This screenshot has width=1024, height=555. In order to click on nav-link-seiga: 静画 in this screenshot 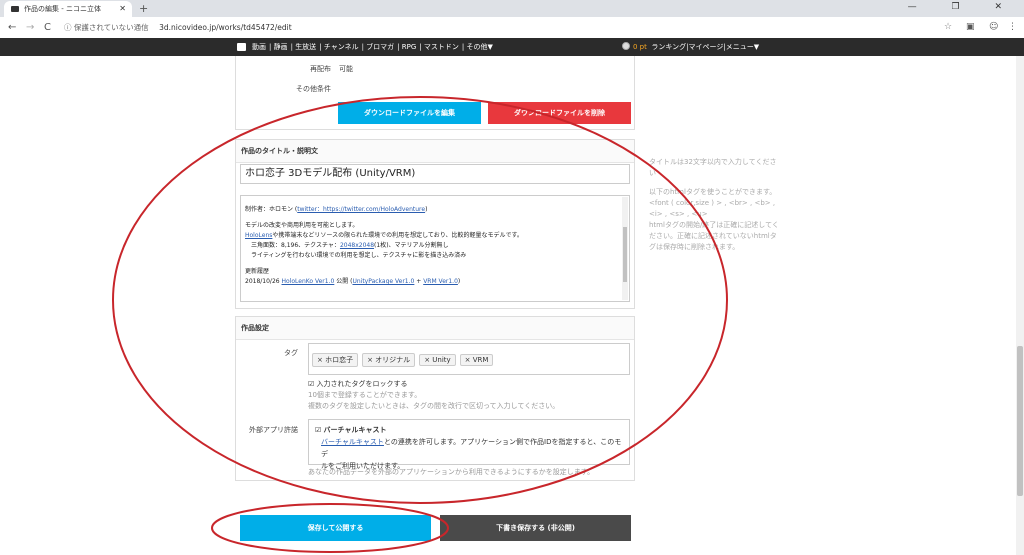, I will do `click(281, 47)`.